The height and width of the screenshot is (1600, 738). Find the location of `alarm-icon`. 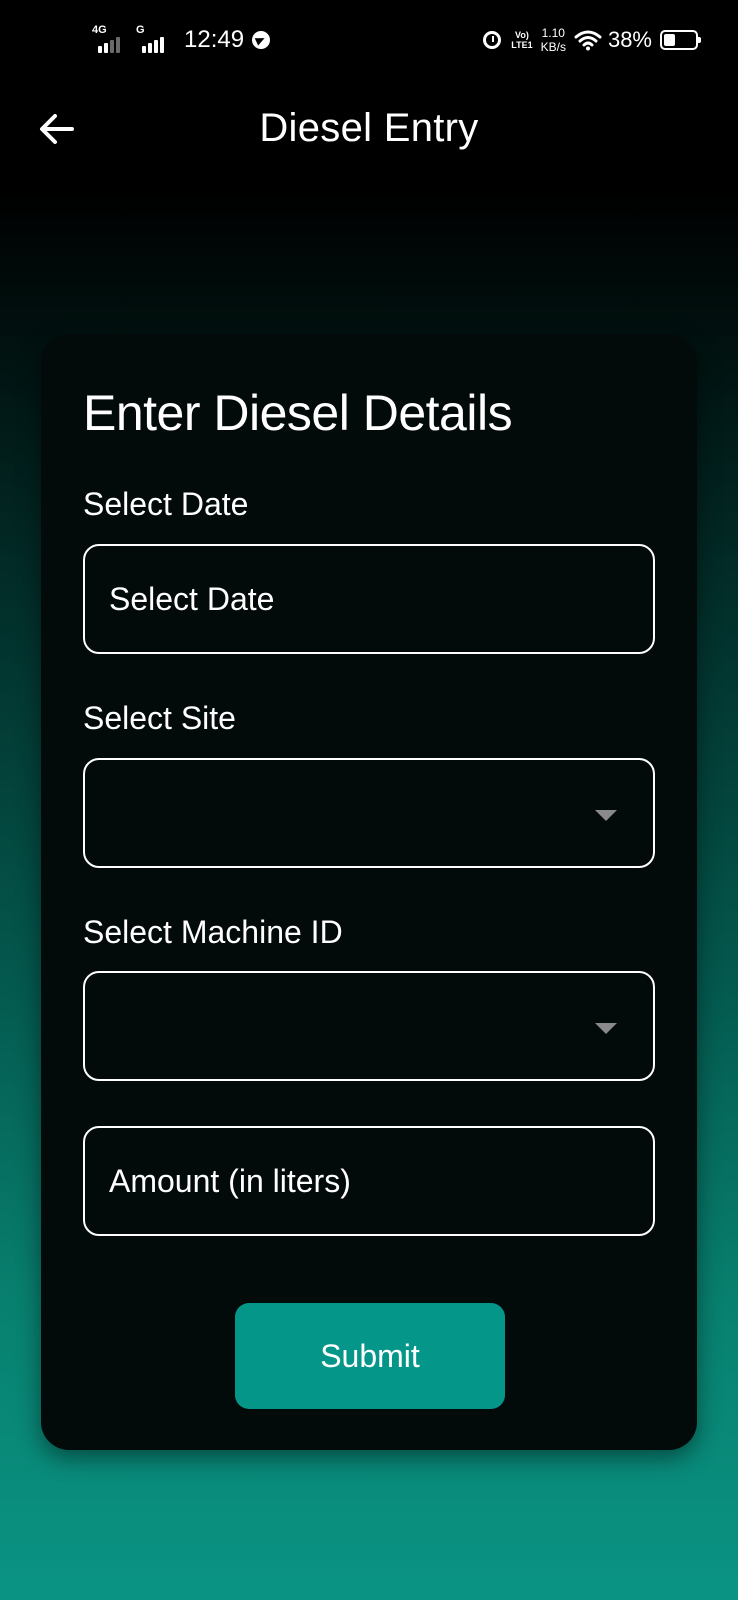

alarm-icon is located at coordinates (492, 40).